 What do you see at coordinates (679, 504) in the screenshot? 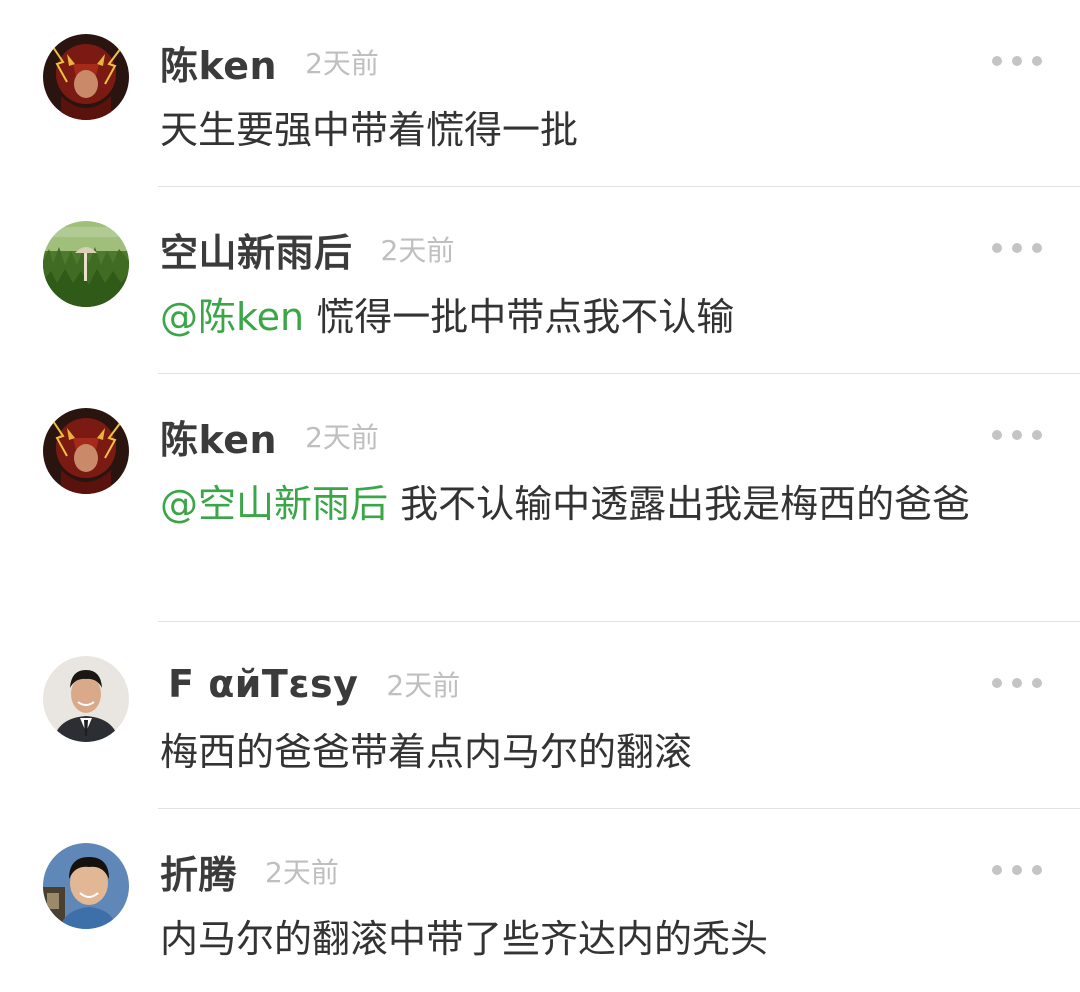
I see `comment-body: 我不认输中透露出我是梅西的爸爸` at bounding box center [679, 504].